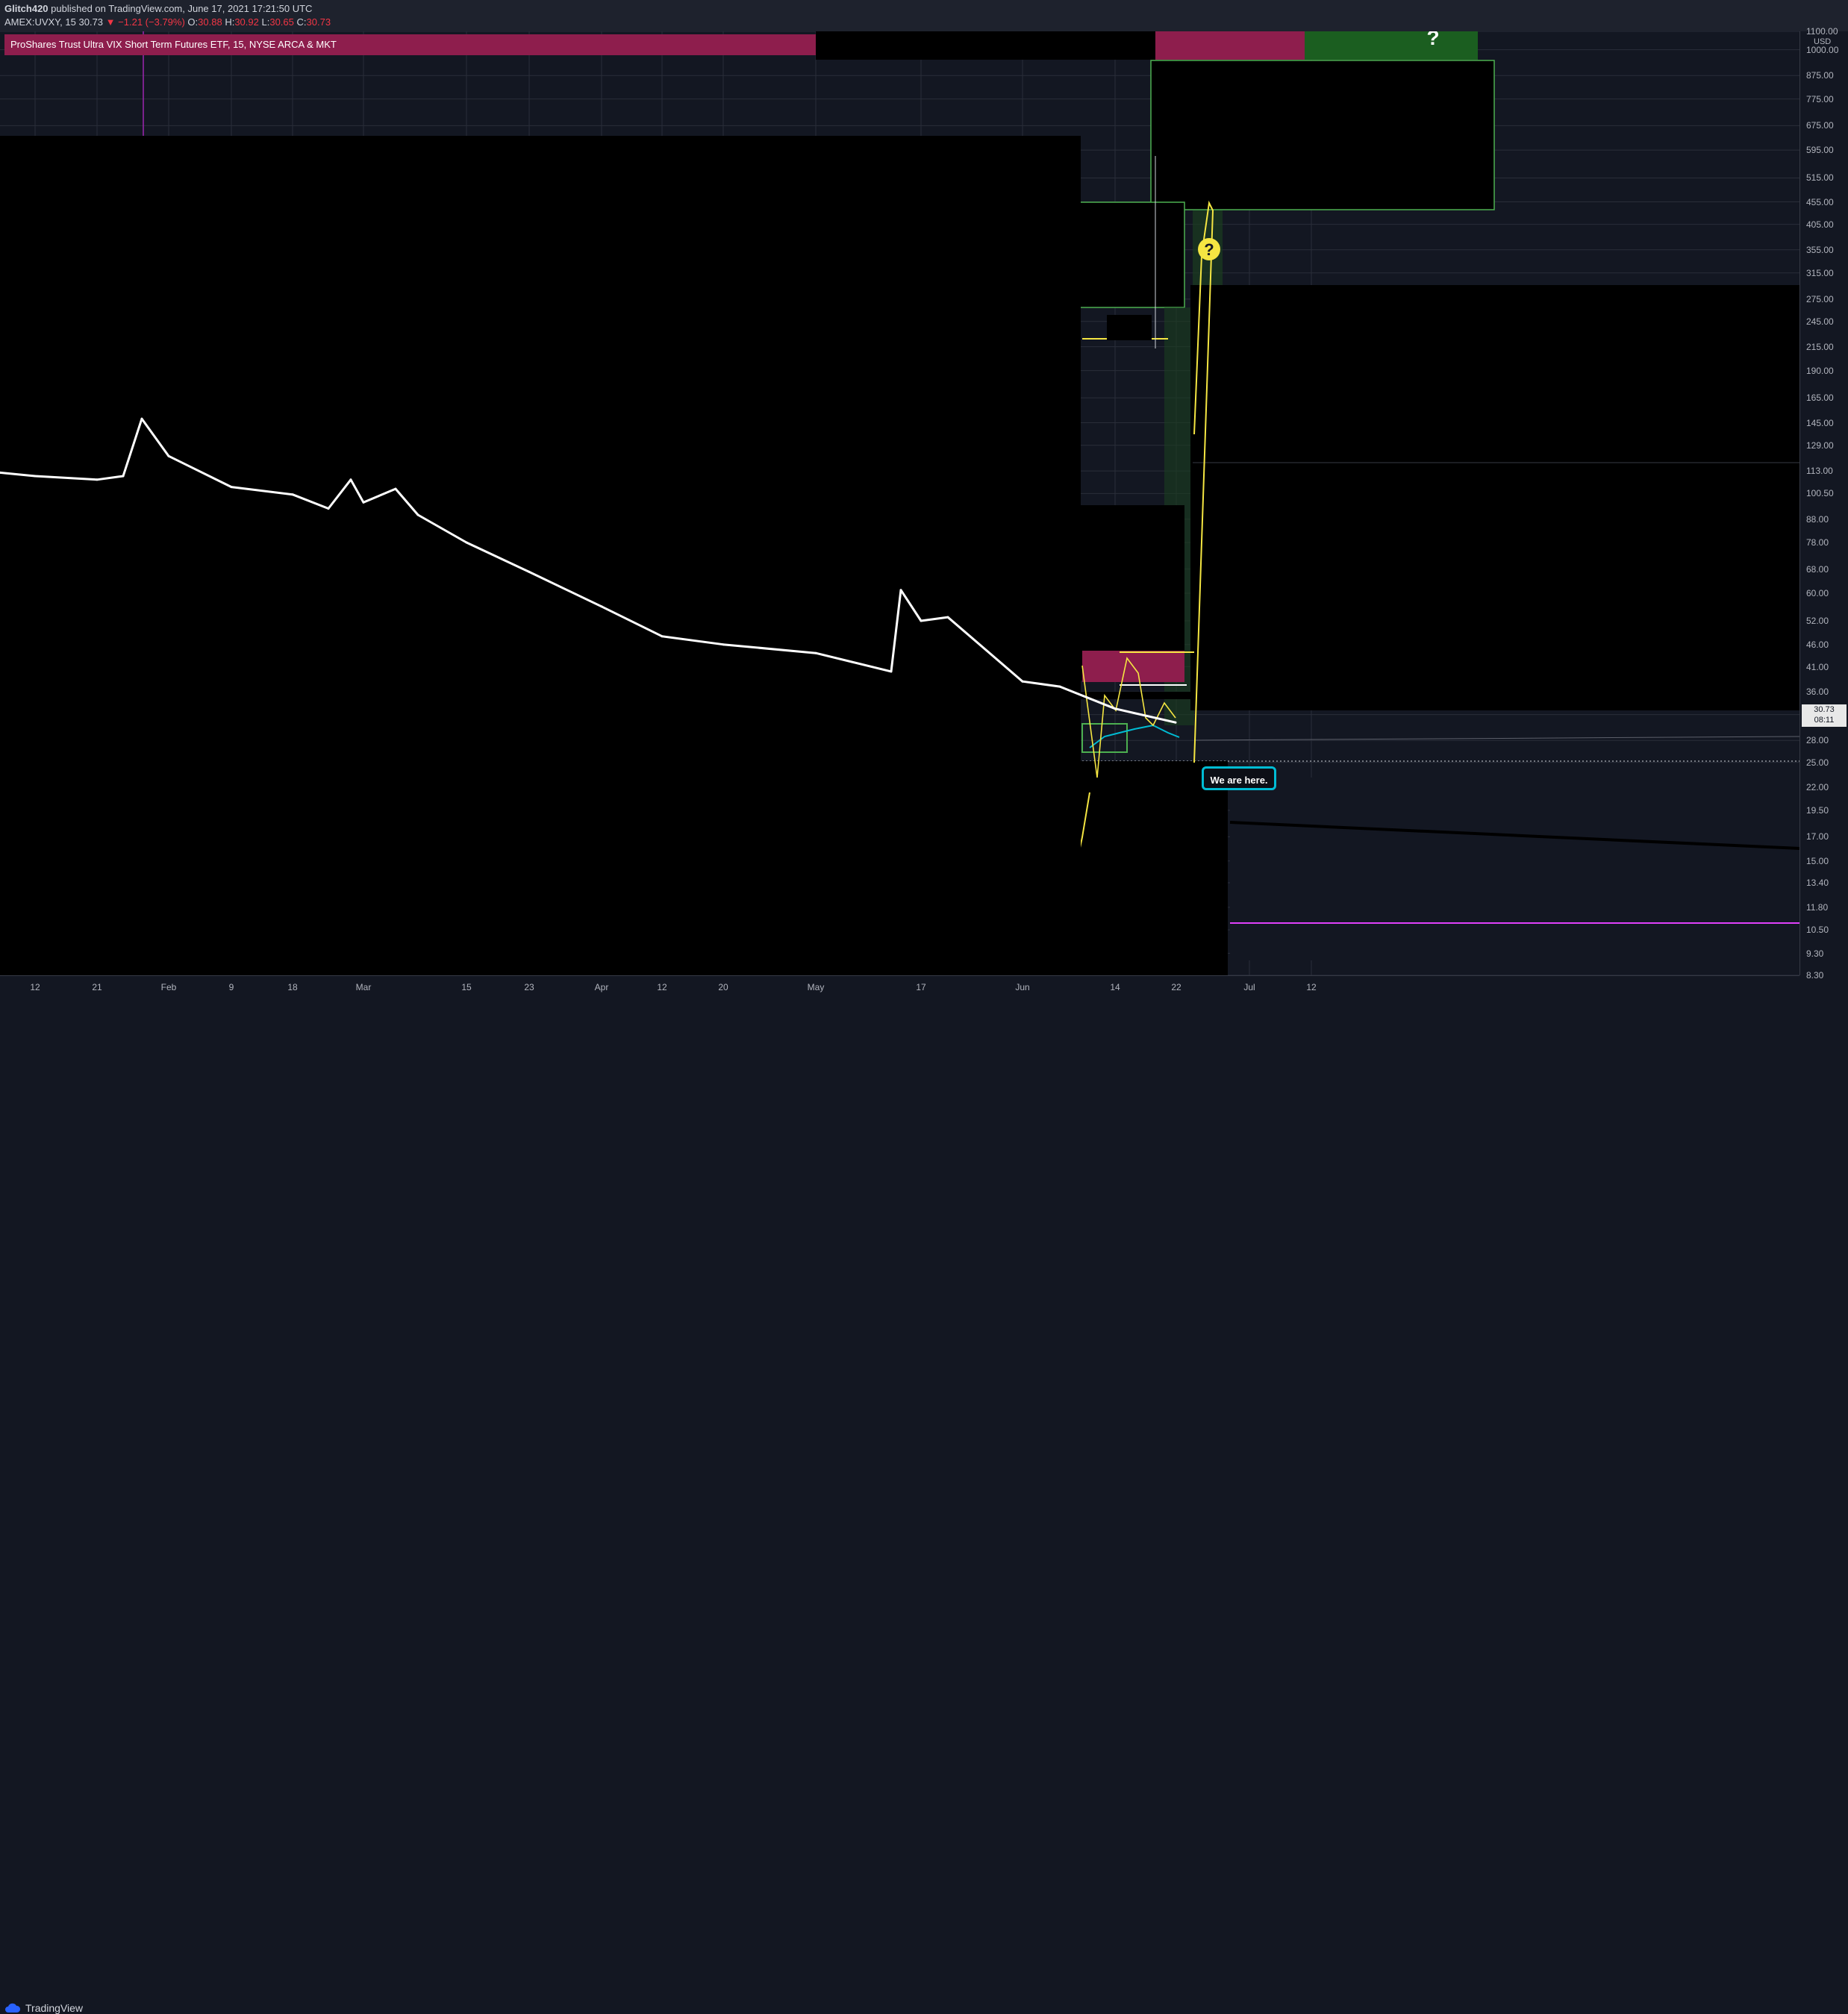  Describe the element at coordinates (1494, 497) in the screenshot. I see `mask-right` at that location.